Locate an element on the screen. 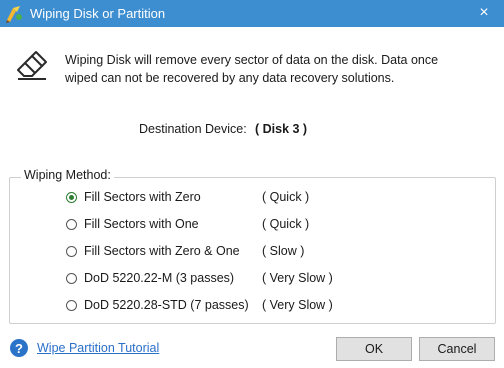  app-icon is located at coordinates (14, 14).